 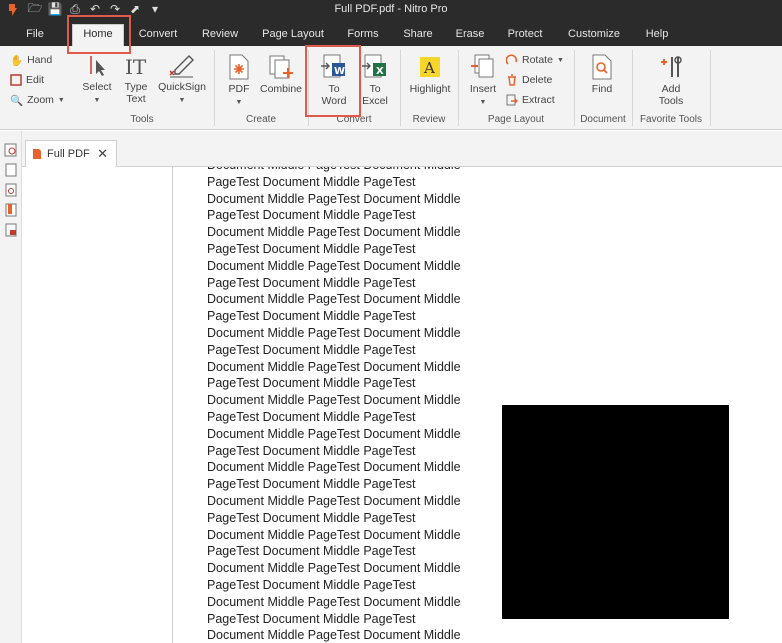 What do you see at coordinates (657, 34) in the screenshot?
I see `tab-help: Help` at bounding box center [657, 34].